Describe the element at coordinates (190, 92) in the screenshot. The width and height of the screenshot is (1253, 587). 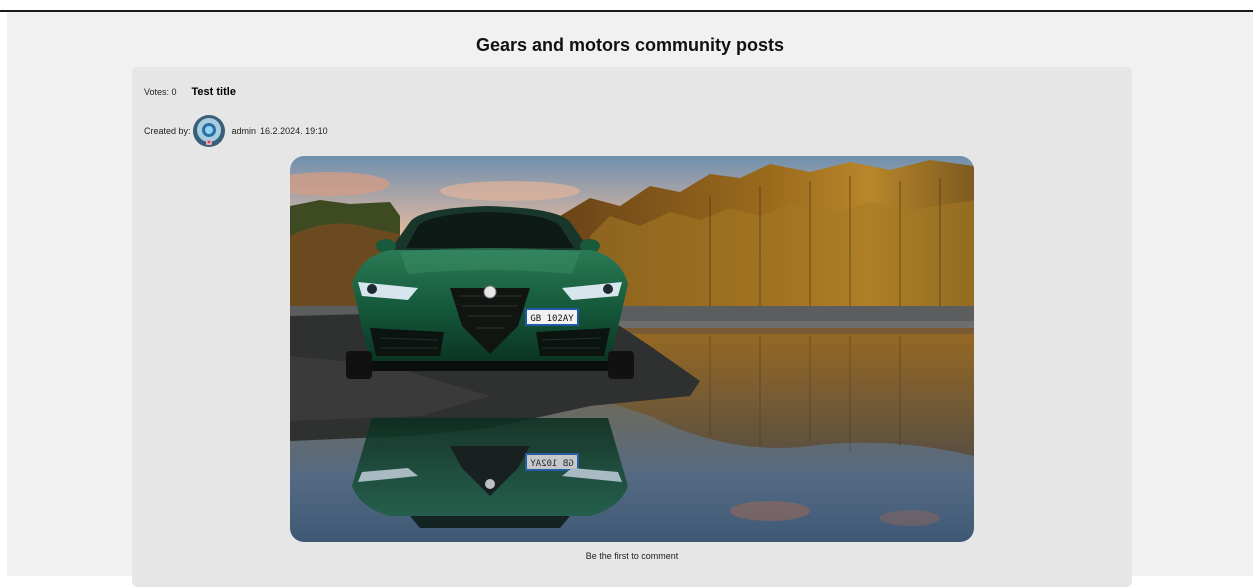
I see `post-header: Votes: 0 Test title` at that location.